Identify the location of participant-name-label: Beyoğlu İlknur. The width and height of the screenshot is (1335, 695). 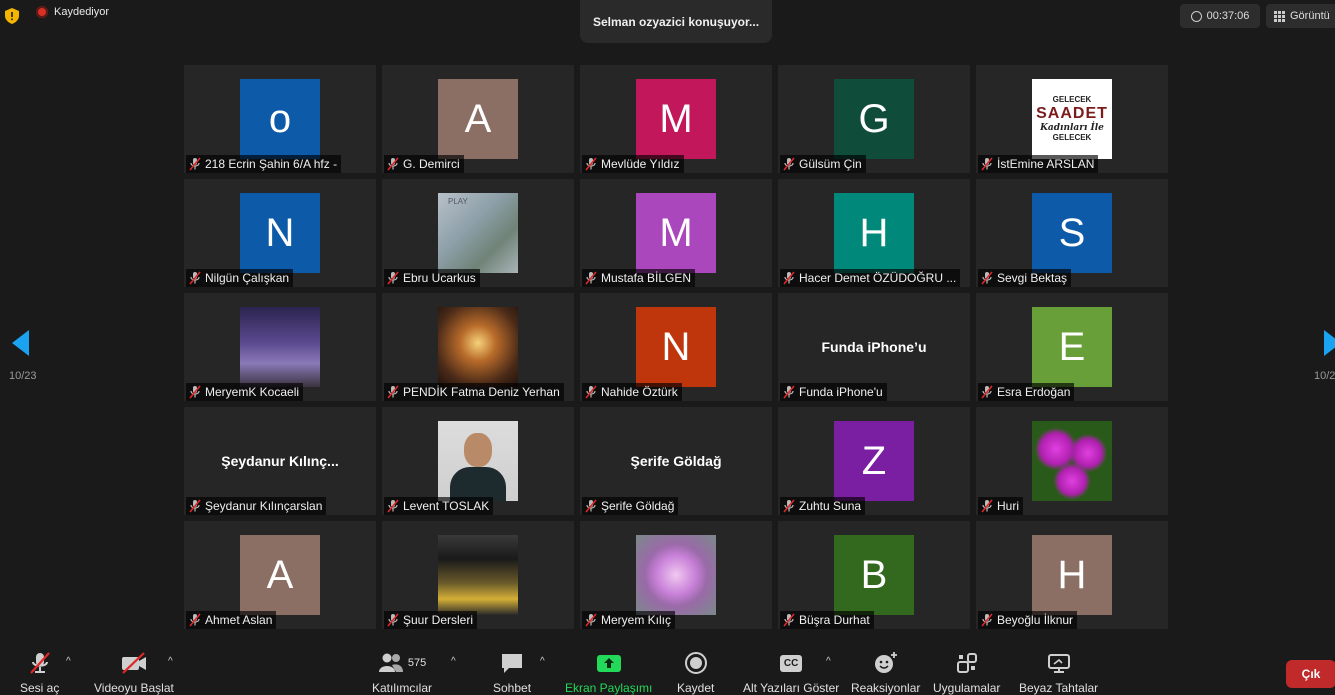
(1028, 620).